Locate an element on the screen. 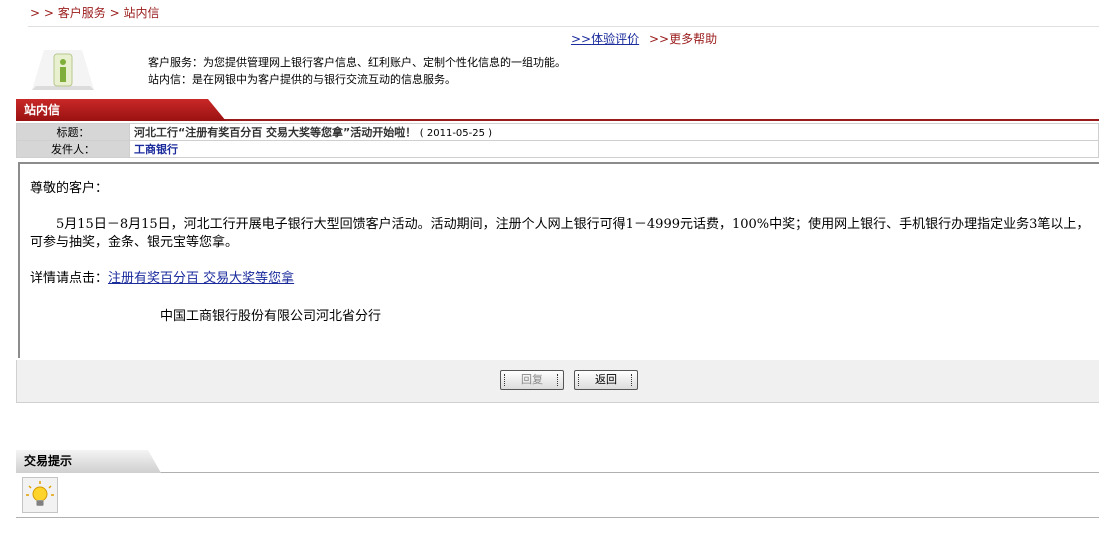 This screenshot has width=1099, height=542. message-greeting: 尊敬的客户： is located at coordinates (69, 188).